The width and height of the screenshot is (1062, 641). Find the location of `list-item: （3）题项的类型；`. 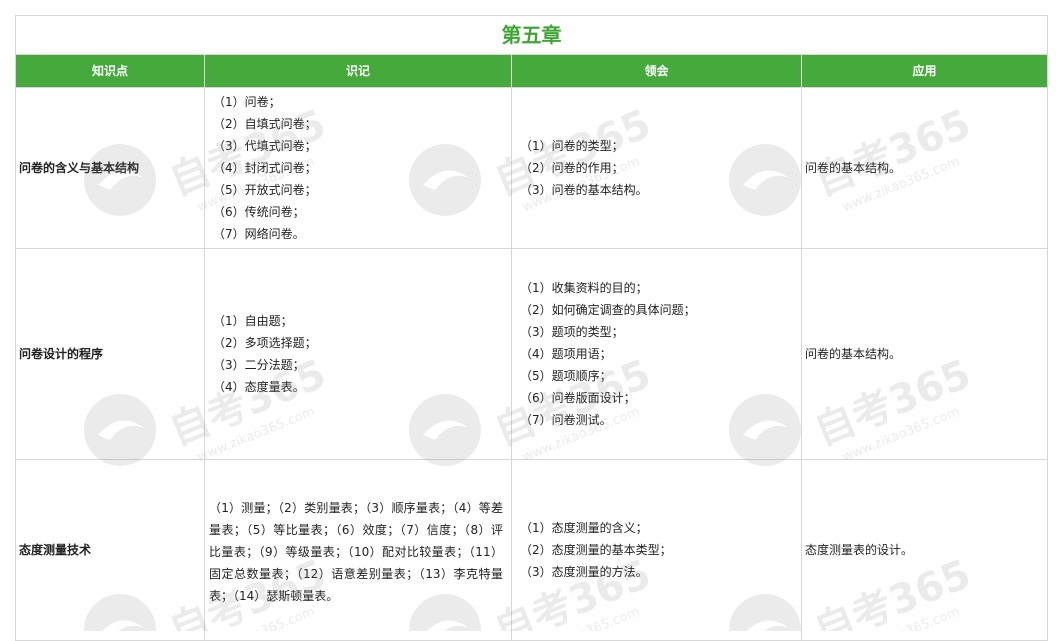

list-item: （3）题项的类型； is located at coordinates (572, 332).